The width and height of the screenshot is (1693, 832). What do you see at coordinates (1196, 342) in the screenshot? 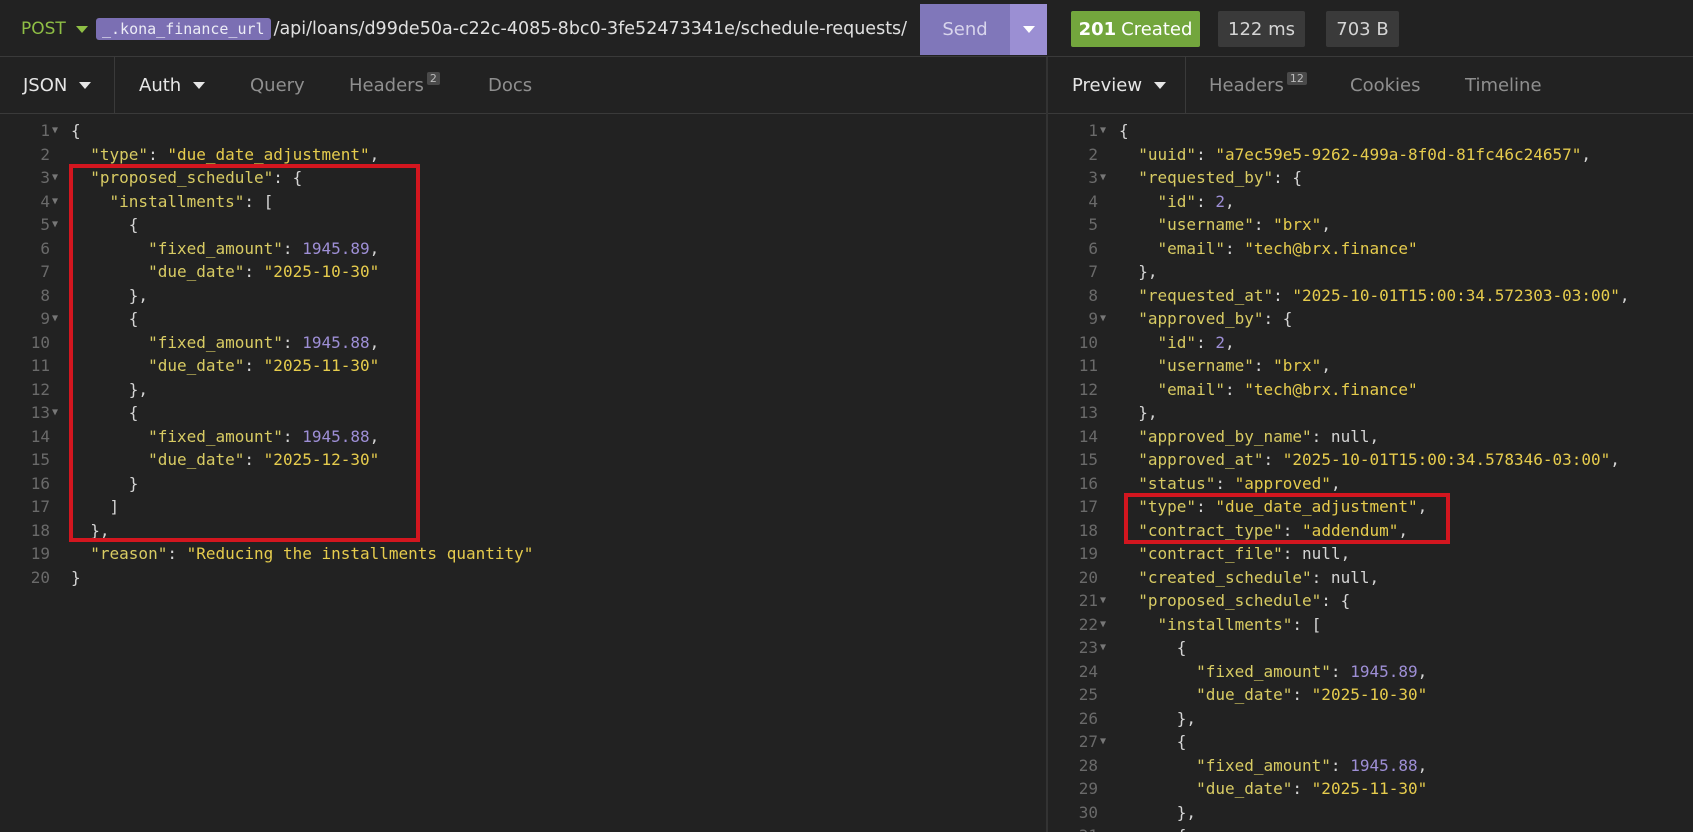
I see `code-text: "id": 2,` at bounding box center [1196, 342].